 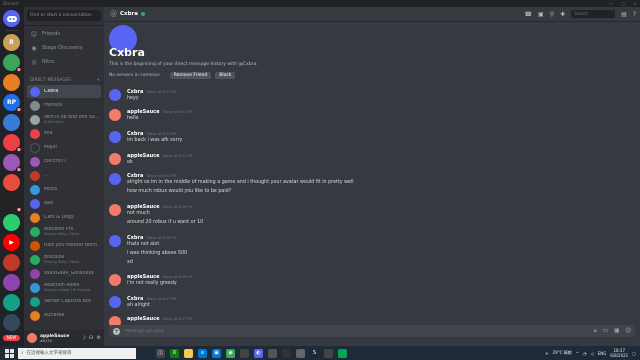 What do you see at coordinates (605, 331) in the screenshot?
I see `gif-icon: ▭` at bounding box center [605, 331].